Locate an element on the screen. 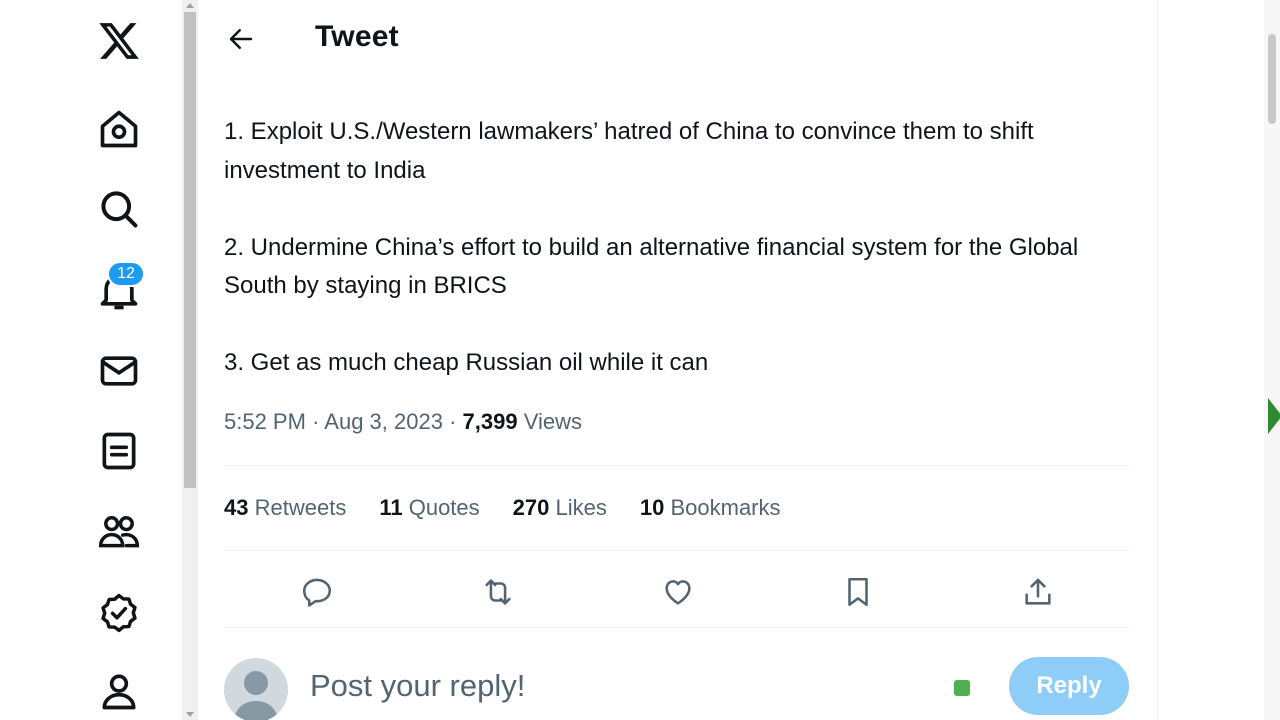  tweet-meta: 5:52 PM · Aug 3, 2023 · 7,399 Views is located at coordinates (403, 421).